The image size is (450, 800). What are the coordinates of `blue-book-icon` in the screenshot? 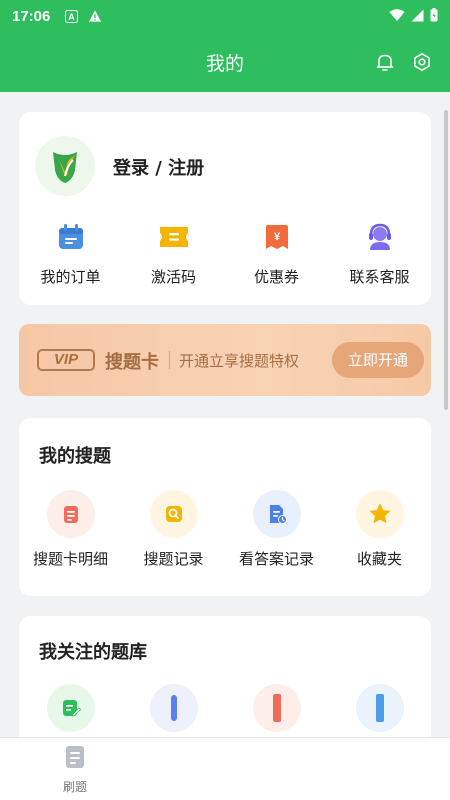 It's located at (173, 708).